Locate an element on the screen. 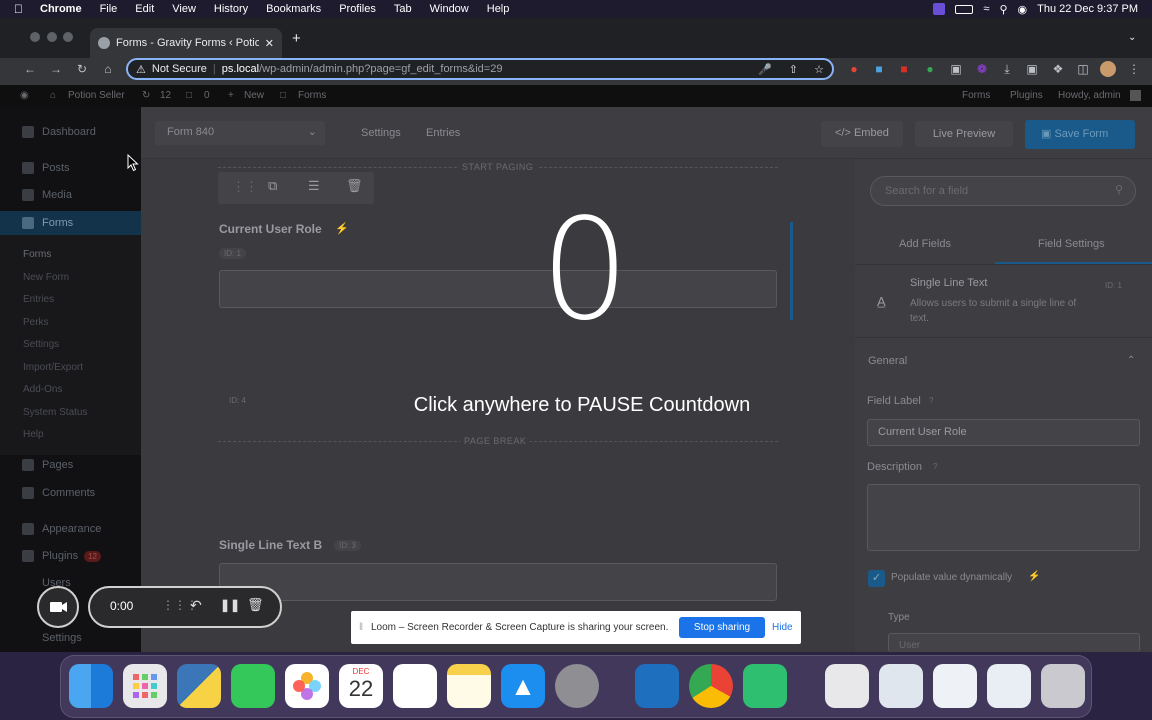 The image size is (1152, 720). reminders-icon is located at coordinates (415, 686).